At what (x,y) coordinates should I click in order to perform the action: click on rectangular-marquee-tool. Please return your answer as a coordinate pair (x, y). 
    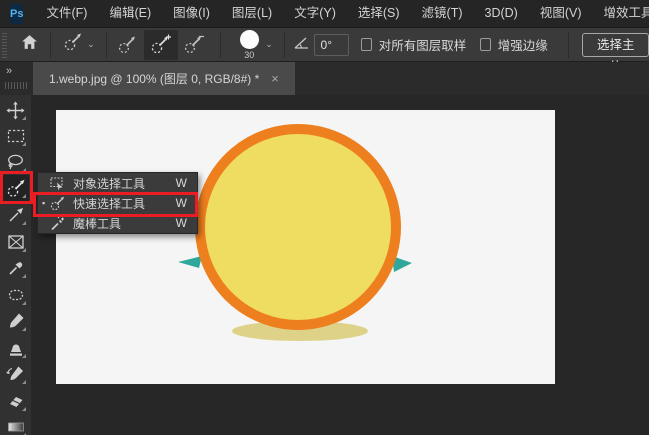
    Looking at the image, I should click on (15, 136).